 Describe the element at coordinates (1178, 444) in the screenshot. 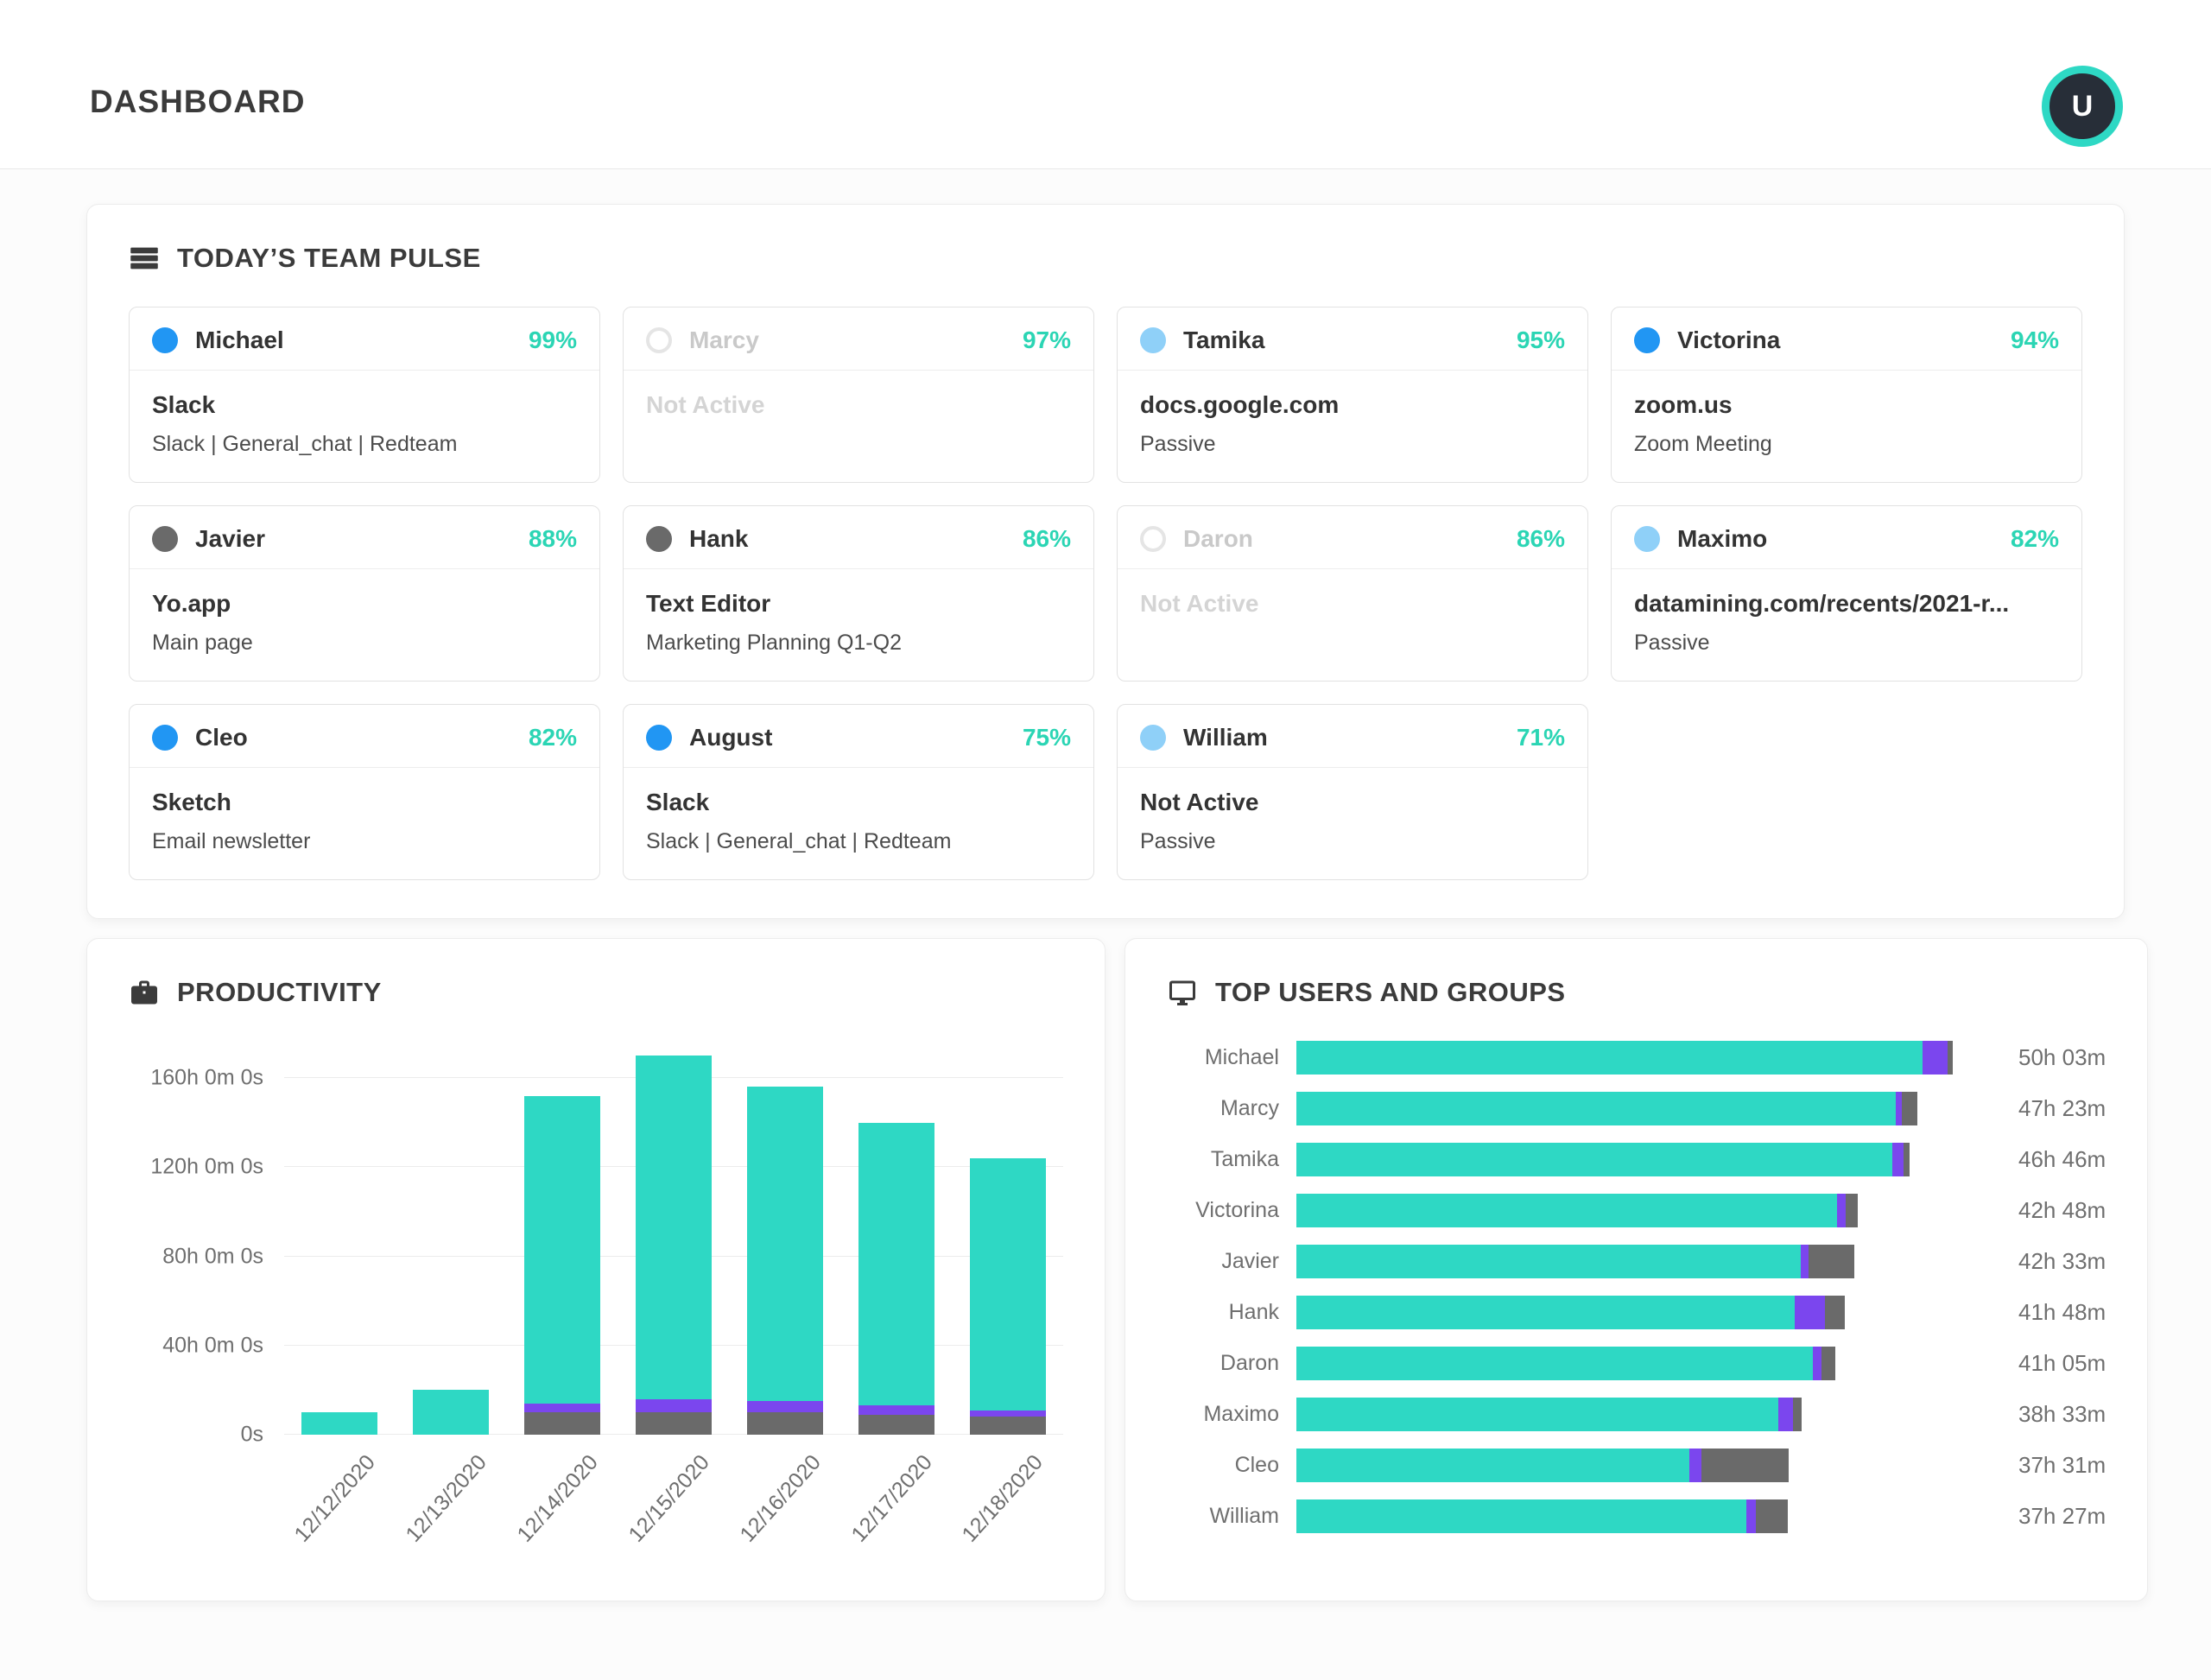

I see `member-activity-detail: Passive` at that location.